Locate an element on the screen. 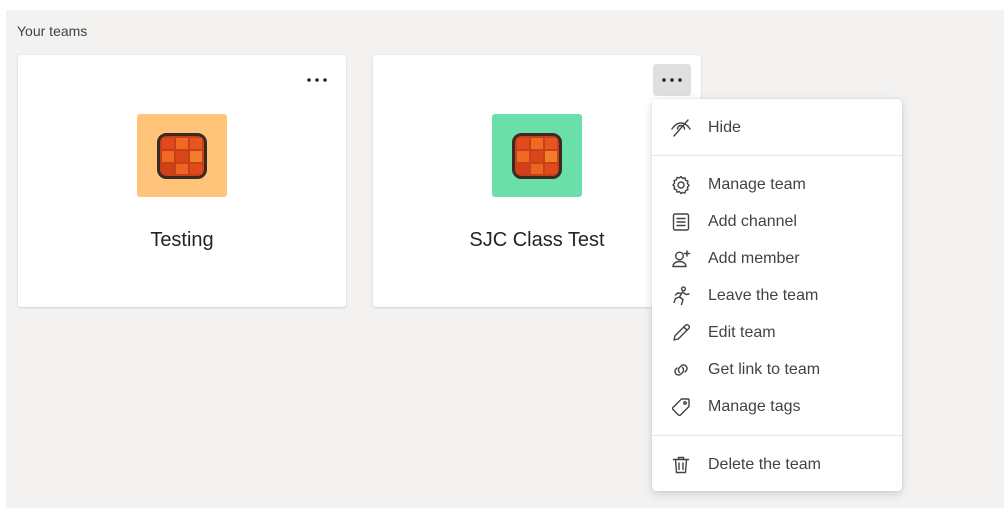 The height and width of the screenshot is (508, 1004). menu-item-delete-the-team: Delete the team is located at coordinates (777, 465).